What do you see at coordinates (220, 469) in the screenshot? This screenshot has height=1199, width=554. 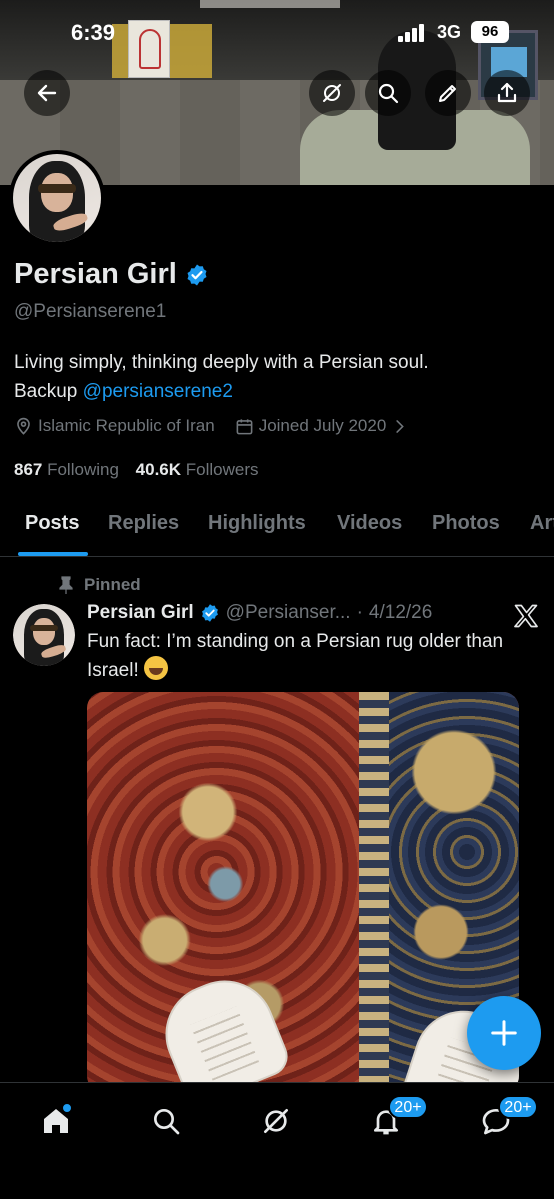 I see `followers-label: Followers` at bounding box center [220, 469].